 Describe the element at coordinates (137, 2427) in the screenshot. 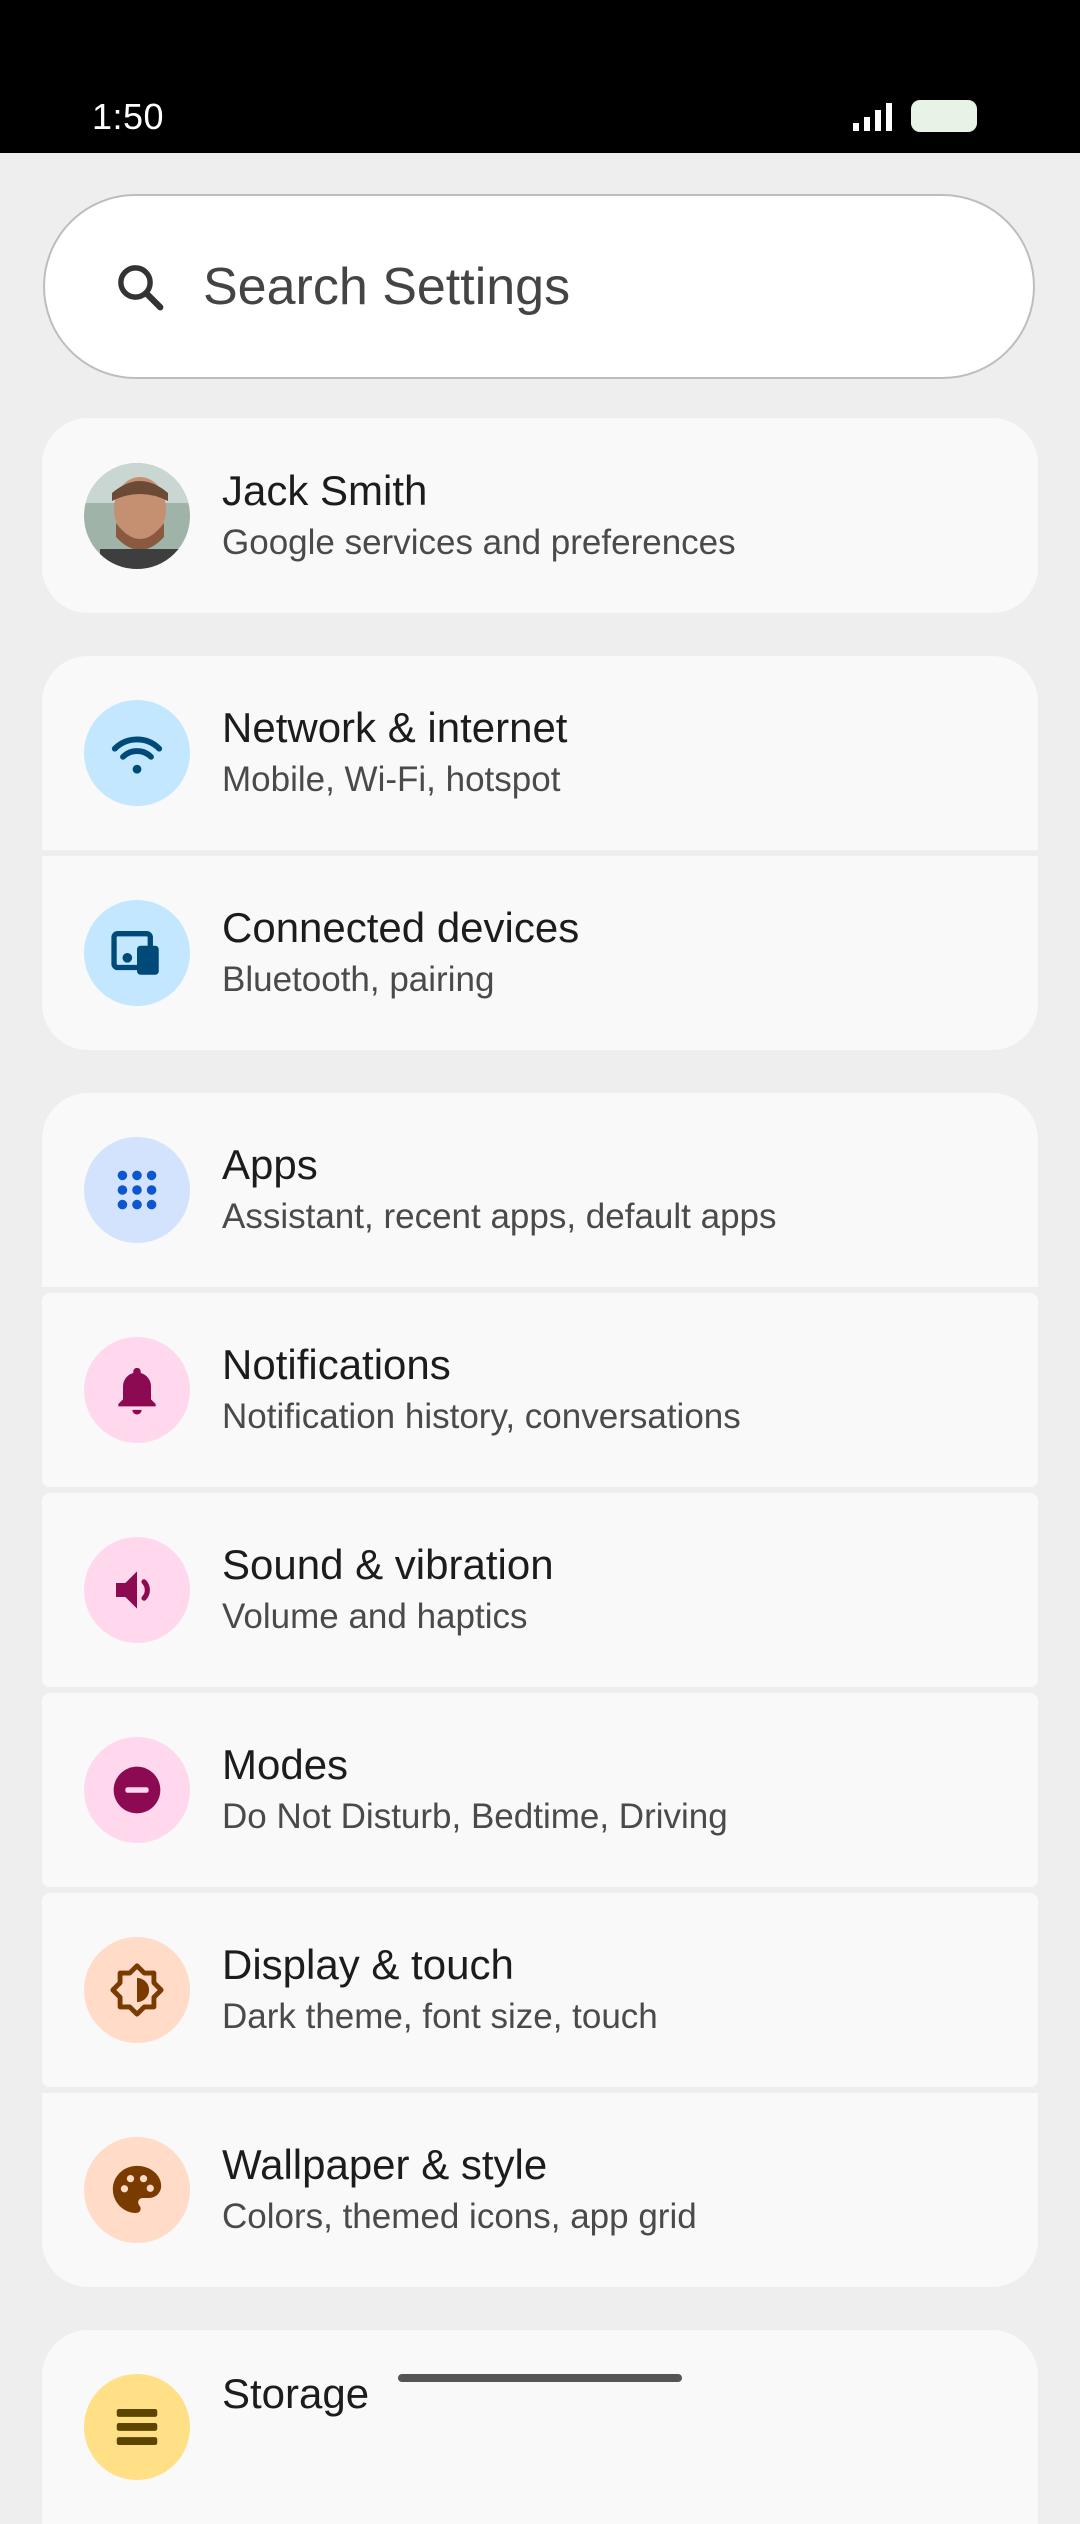

I see `storage-icon` at that location.